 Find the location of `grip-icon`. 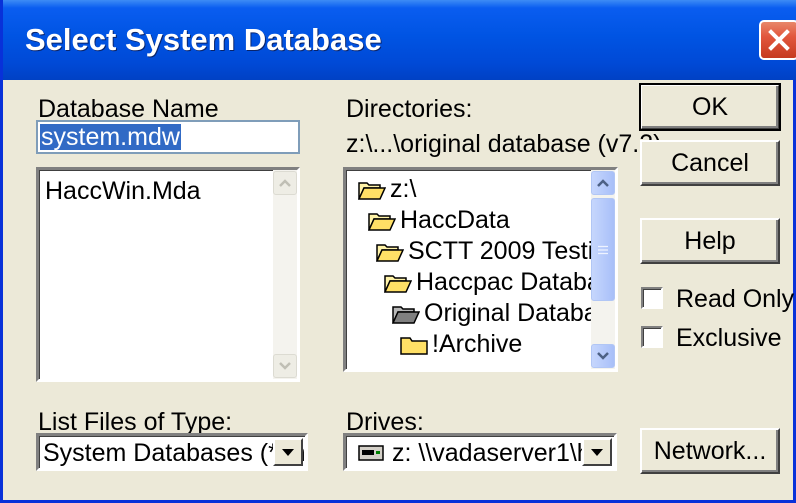

grip-icon is located at coordinates (603, 249).